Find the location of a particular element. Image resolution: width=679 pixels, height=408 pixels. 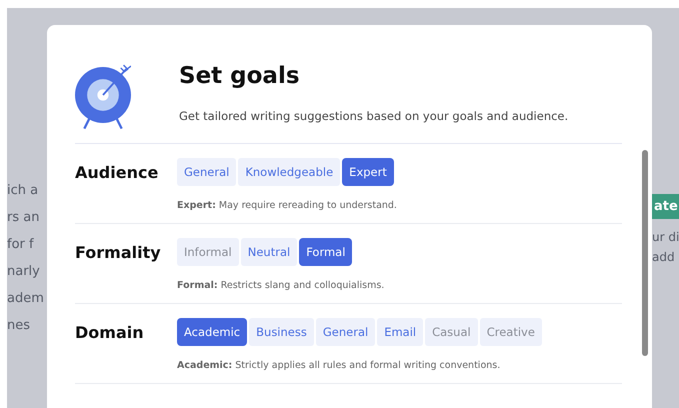

action-button: ate is located at coordinates (665, 206).